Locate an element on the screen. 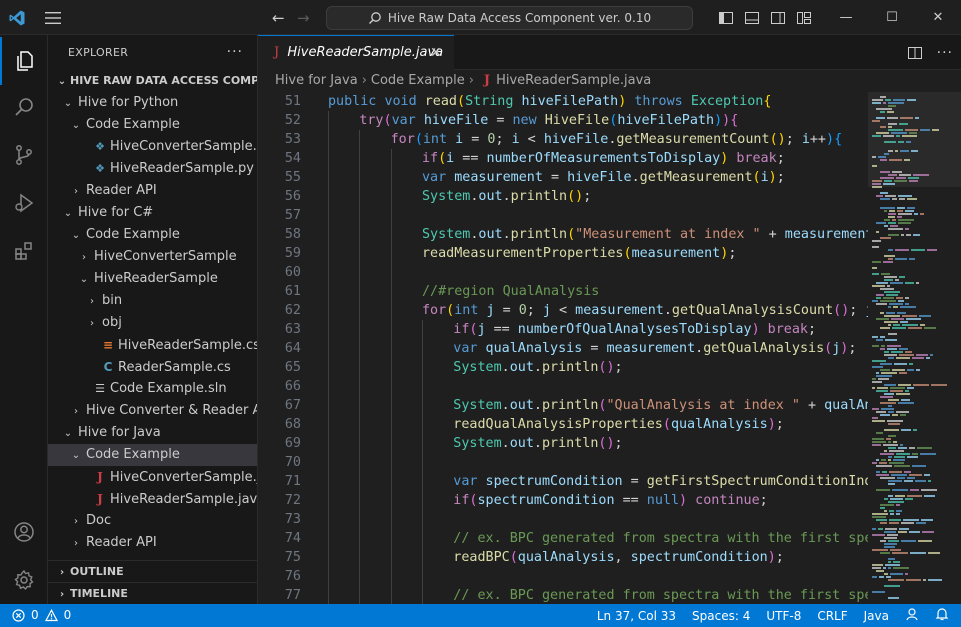  tree-item: ⌄ Hive for C# is located at coordinates (152, 213).